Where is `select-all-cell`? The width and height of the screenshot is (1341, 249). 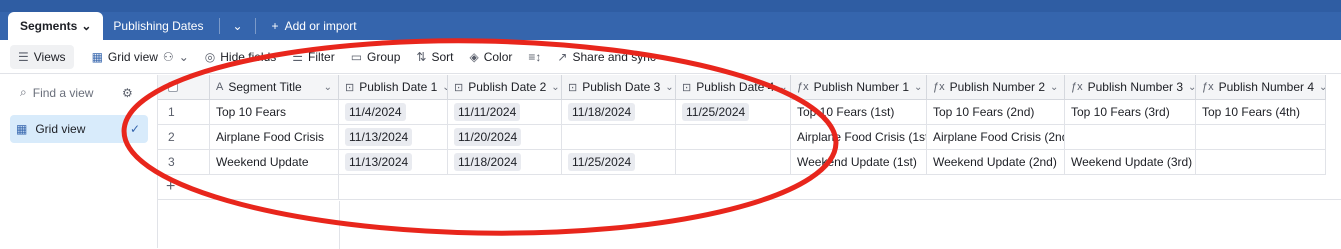 select-all-cell is located at coordinates (184, 87).